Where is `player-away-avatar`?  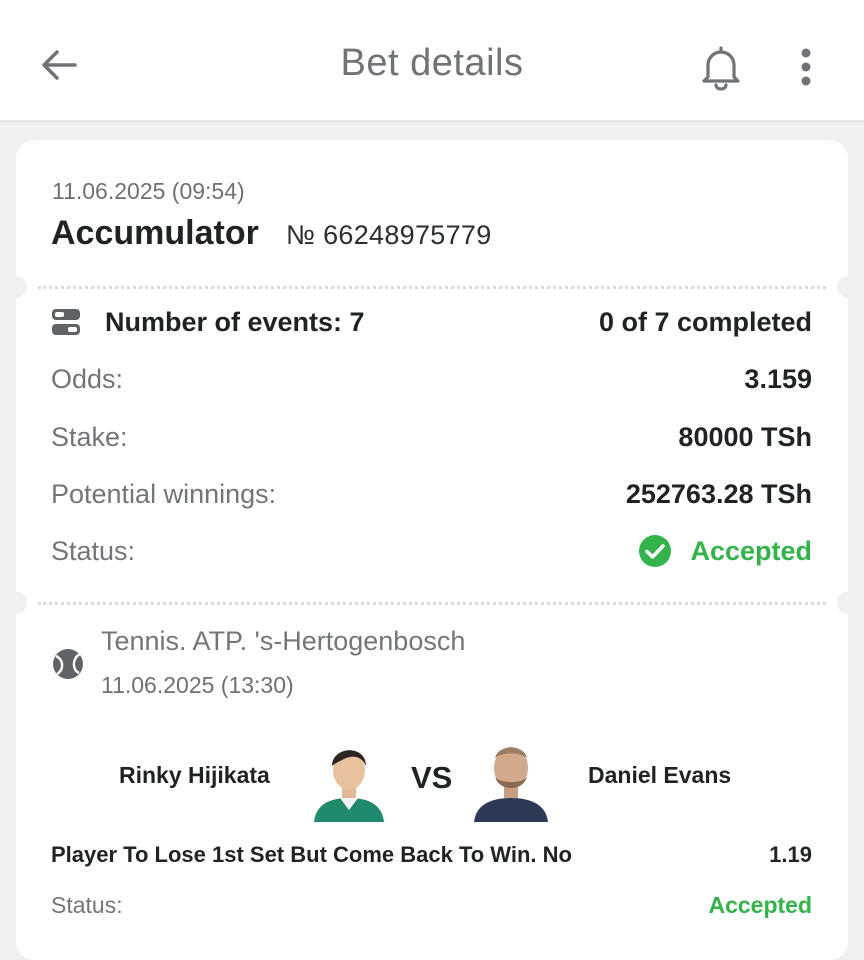
player-away-avatar is located at coordinates (511, 779).